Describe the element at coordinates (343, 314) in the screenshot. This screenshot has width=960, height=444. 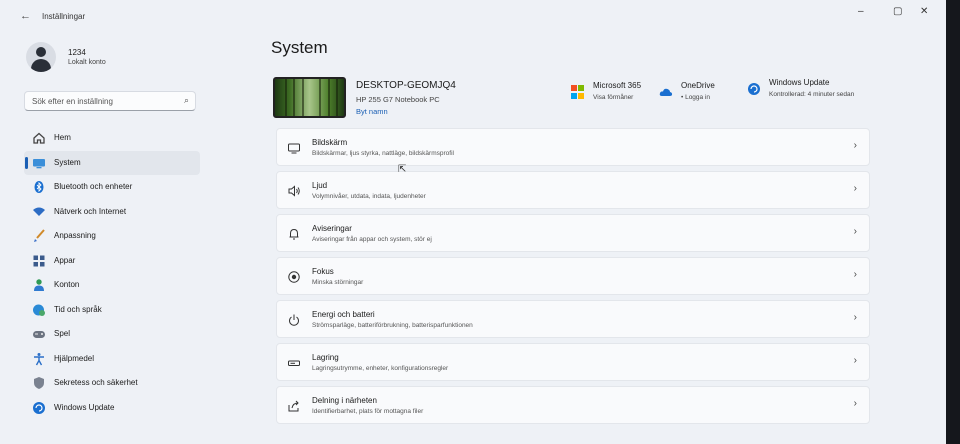
I see `card-title: Energi och batteri` at that location.